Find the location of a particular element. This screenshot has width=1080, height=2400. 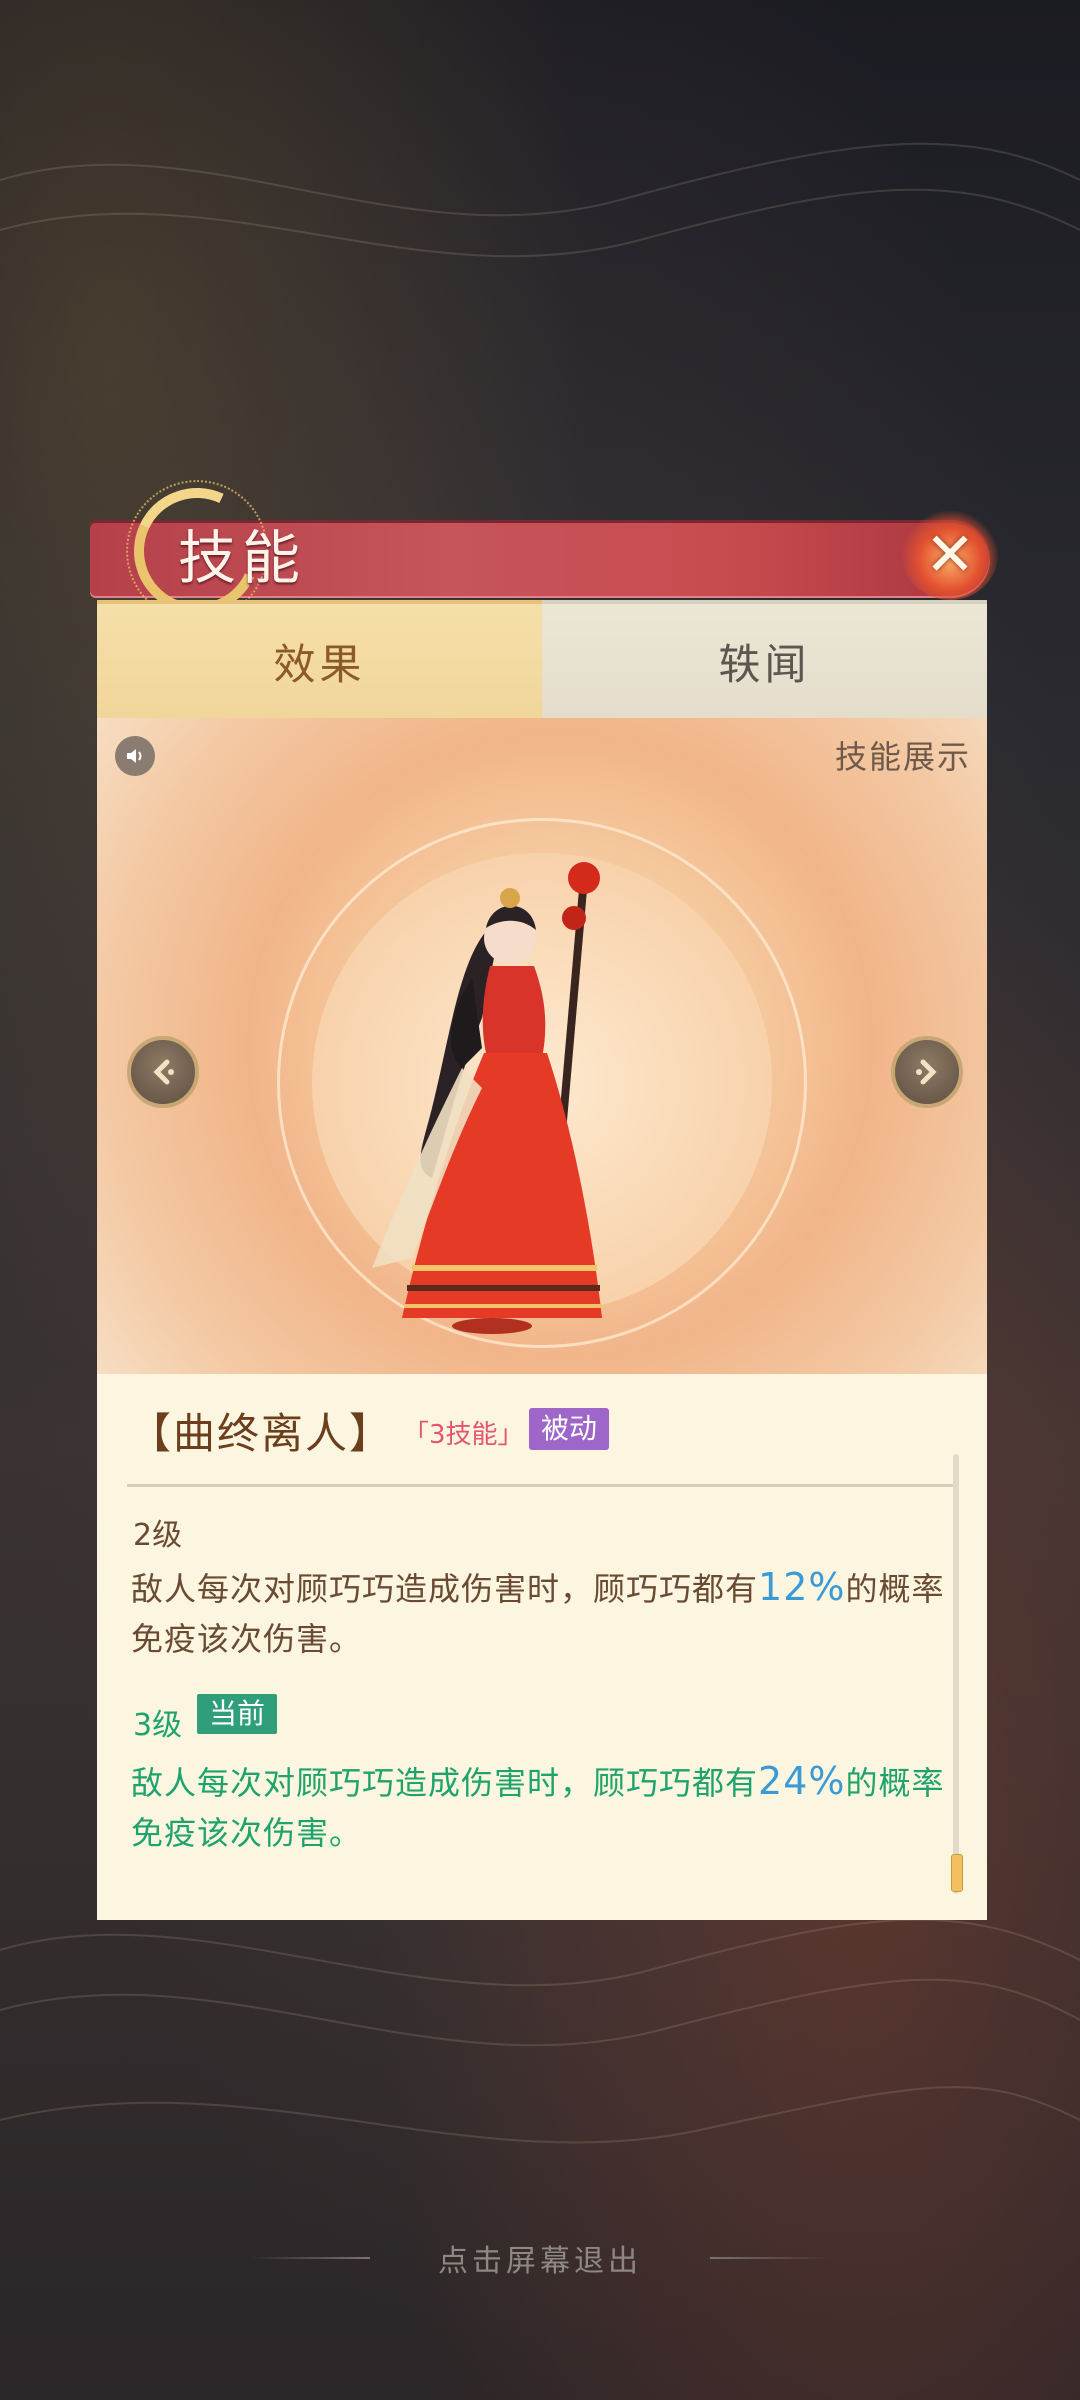

level-3-desc-prefix: 敌人每次对顾巧巧造成伤害时，顾巧巧都有 is located at coordinates (445, 1783).